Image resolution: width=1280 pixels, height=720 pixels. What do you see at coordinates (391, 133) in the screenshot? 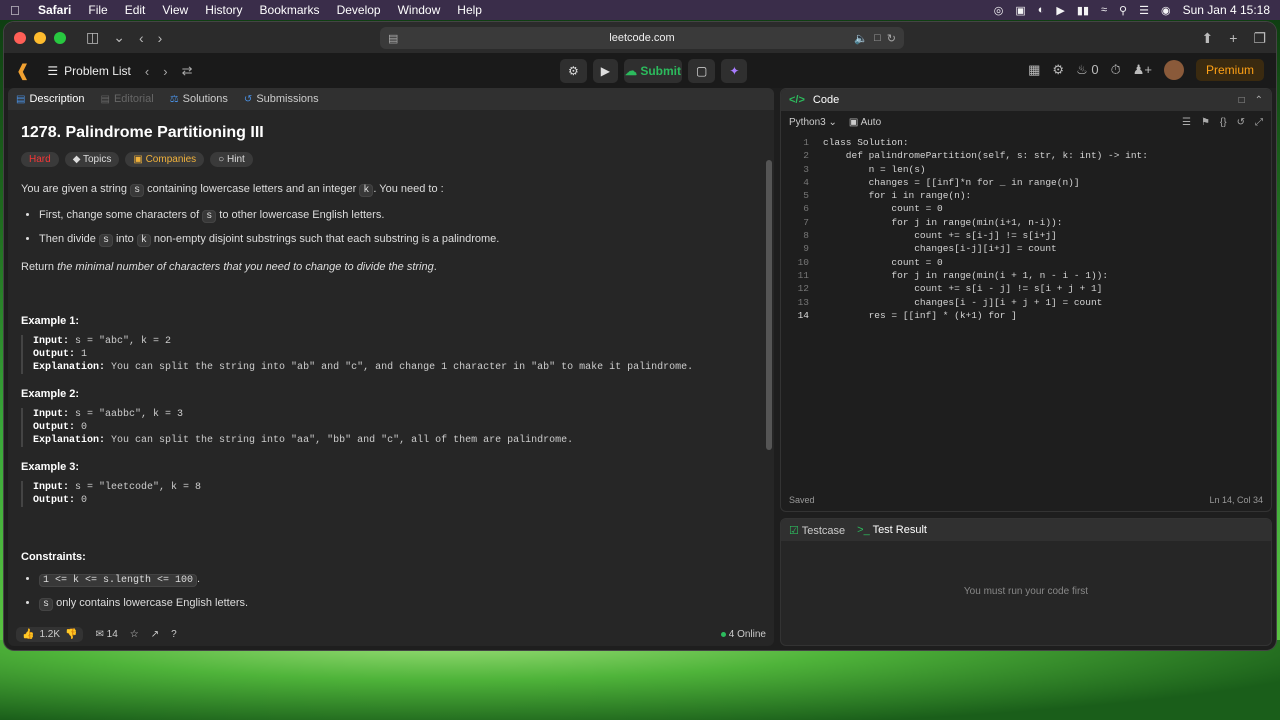
I see `problem-title: 1278. Palindrome Partitioning III` at bounding box center [391, 133].